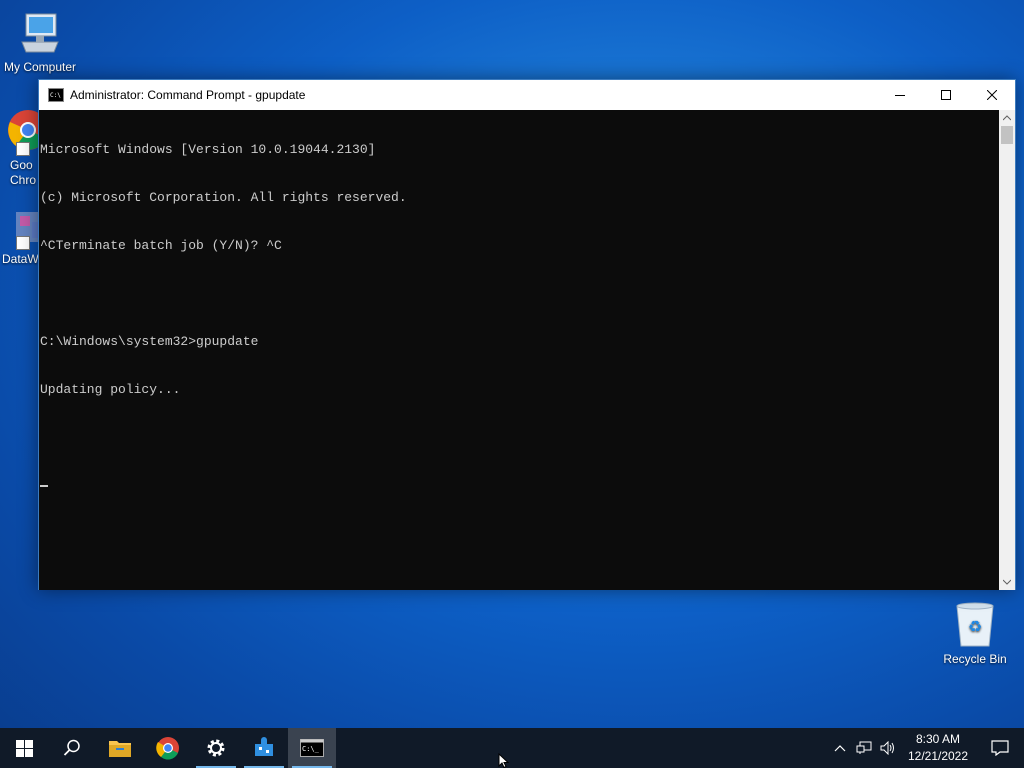  I want to click on maximize-button, so click(946, 95).